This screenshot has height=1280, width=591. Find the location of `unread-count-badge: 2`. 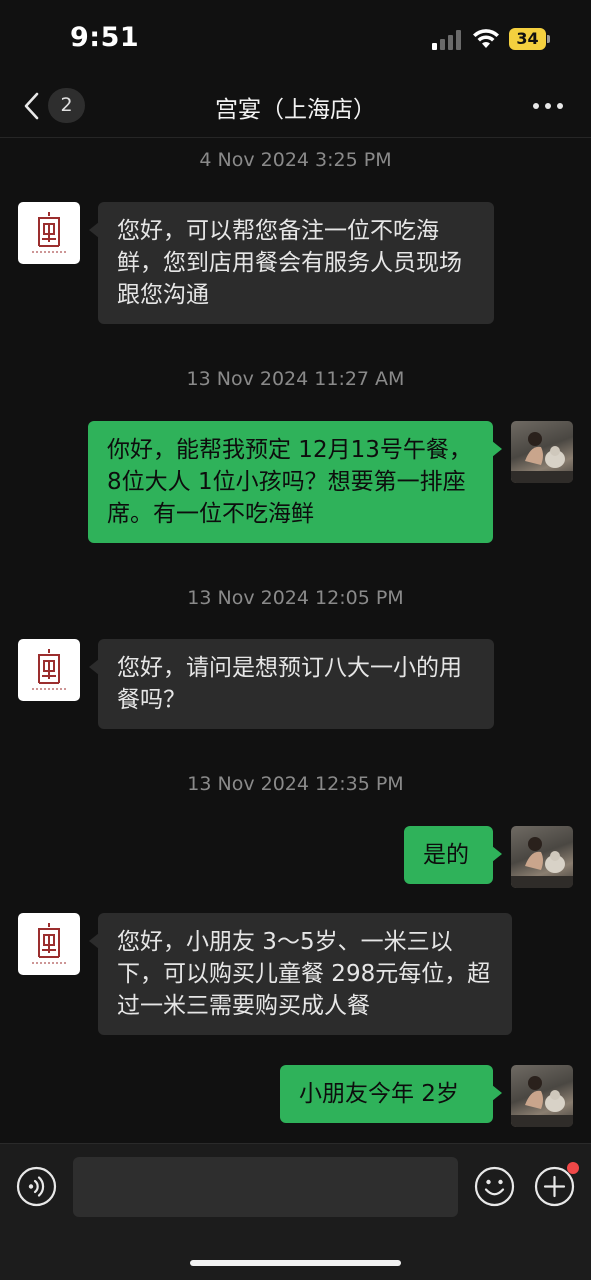

unread-count-badge: 2 is located at coordinates (66, 105).